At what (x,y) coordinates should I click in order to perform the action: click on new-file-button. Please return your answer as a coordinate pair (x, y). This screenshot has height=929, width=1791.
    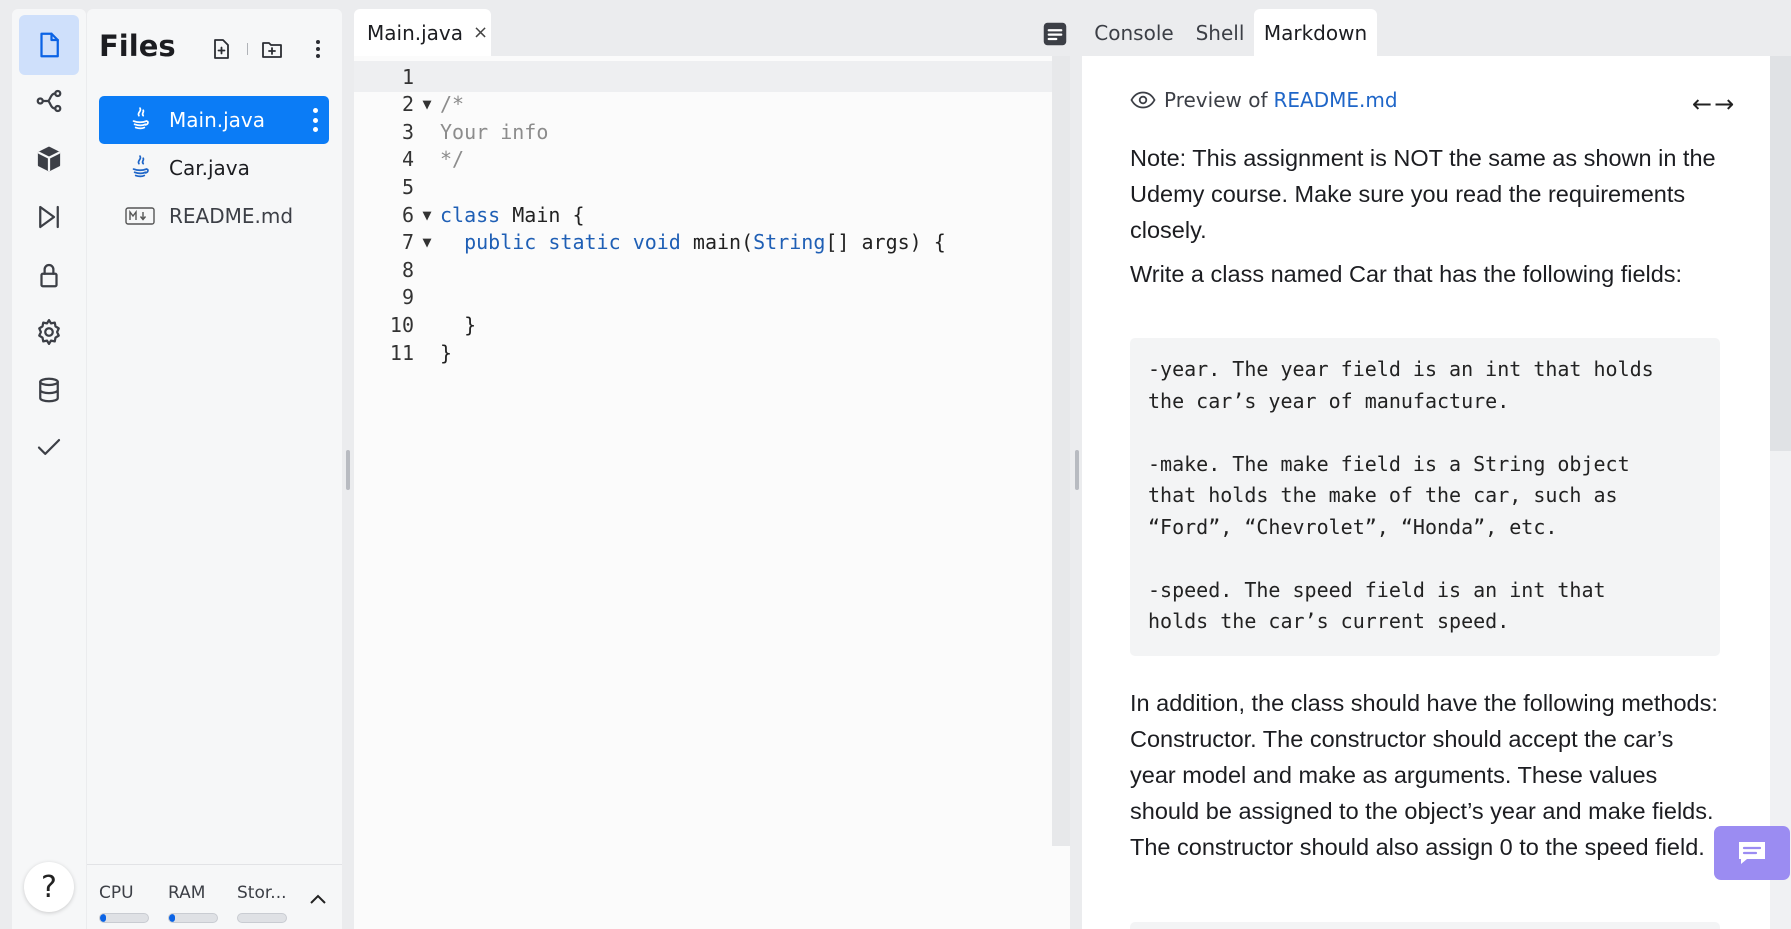
    Looking at the image, I should click on (221, 49).